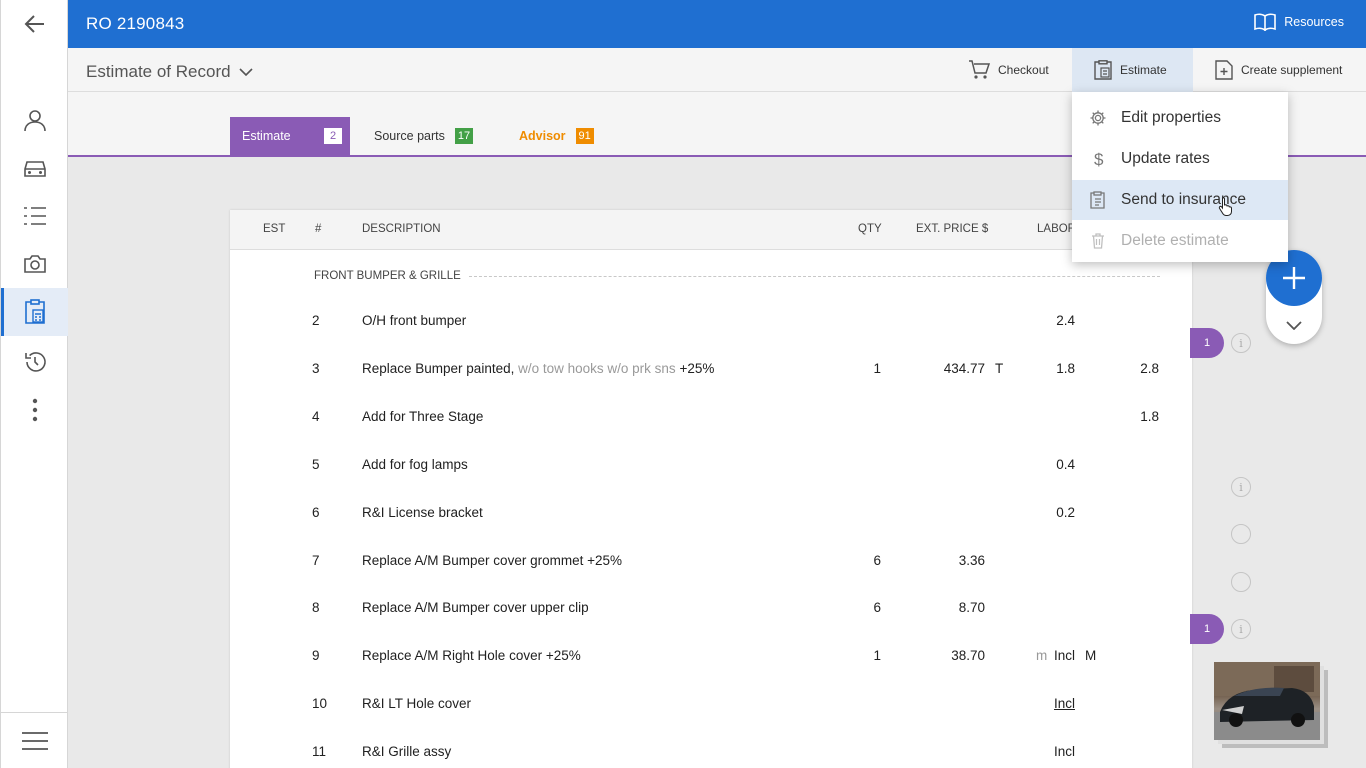 This screenshot has height=768, width=1366. What do you see at coordinates (438, 368) in the screenshot?
I see `line-description: Replace Bumper painted,` at bounding box center [438, 368].